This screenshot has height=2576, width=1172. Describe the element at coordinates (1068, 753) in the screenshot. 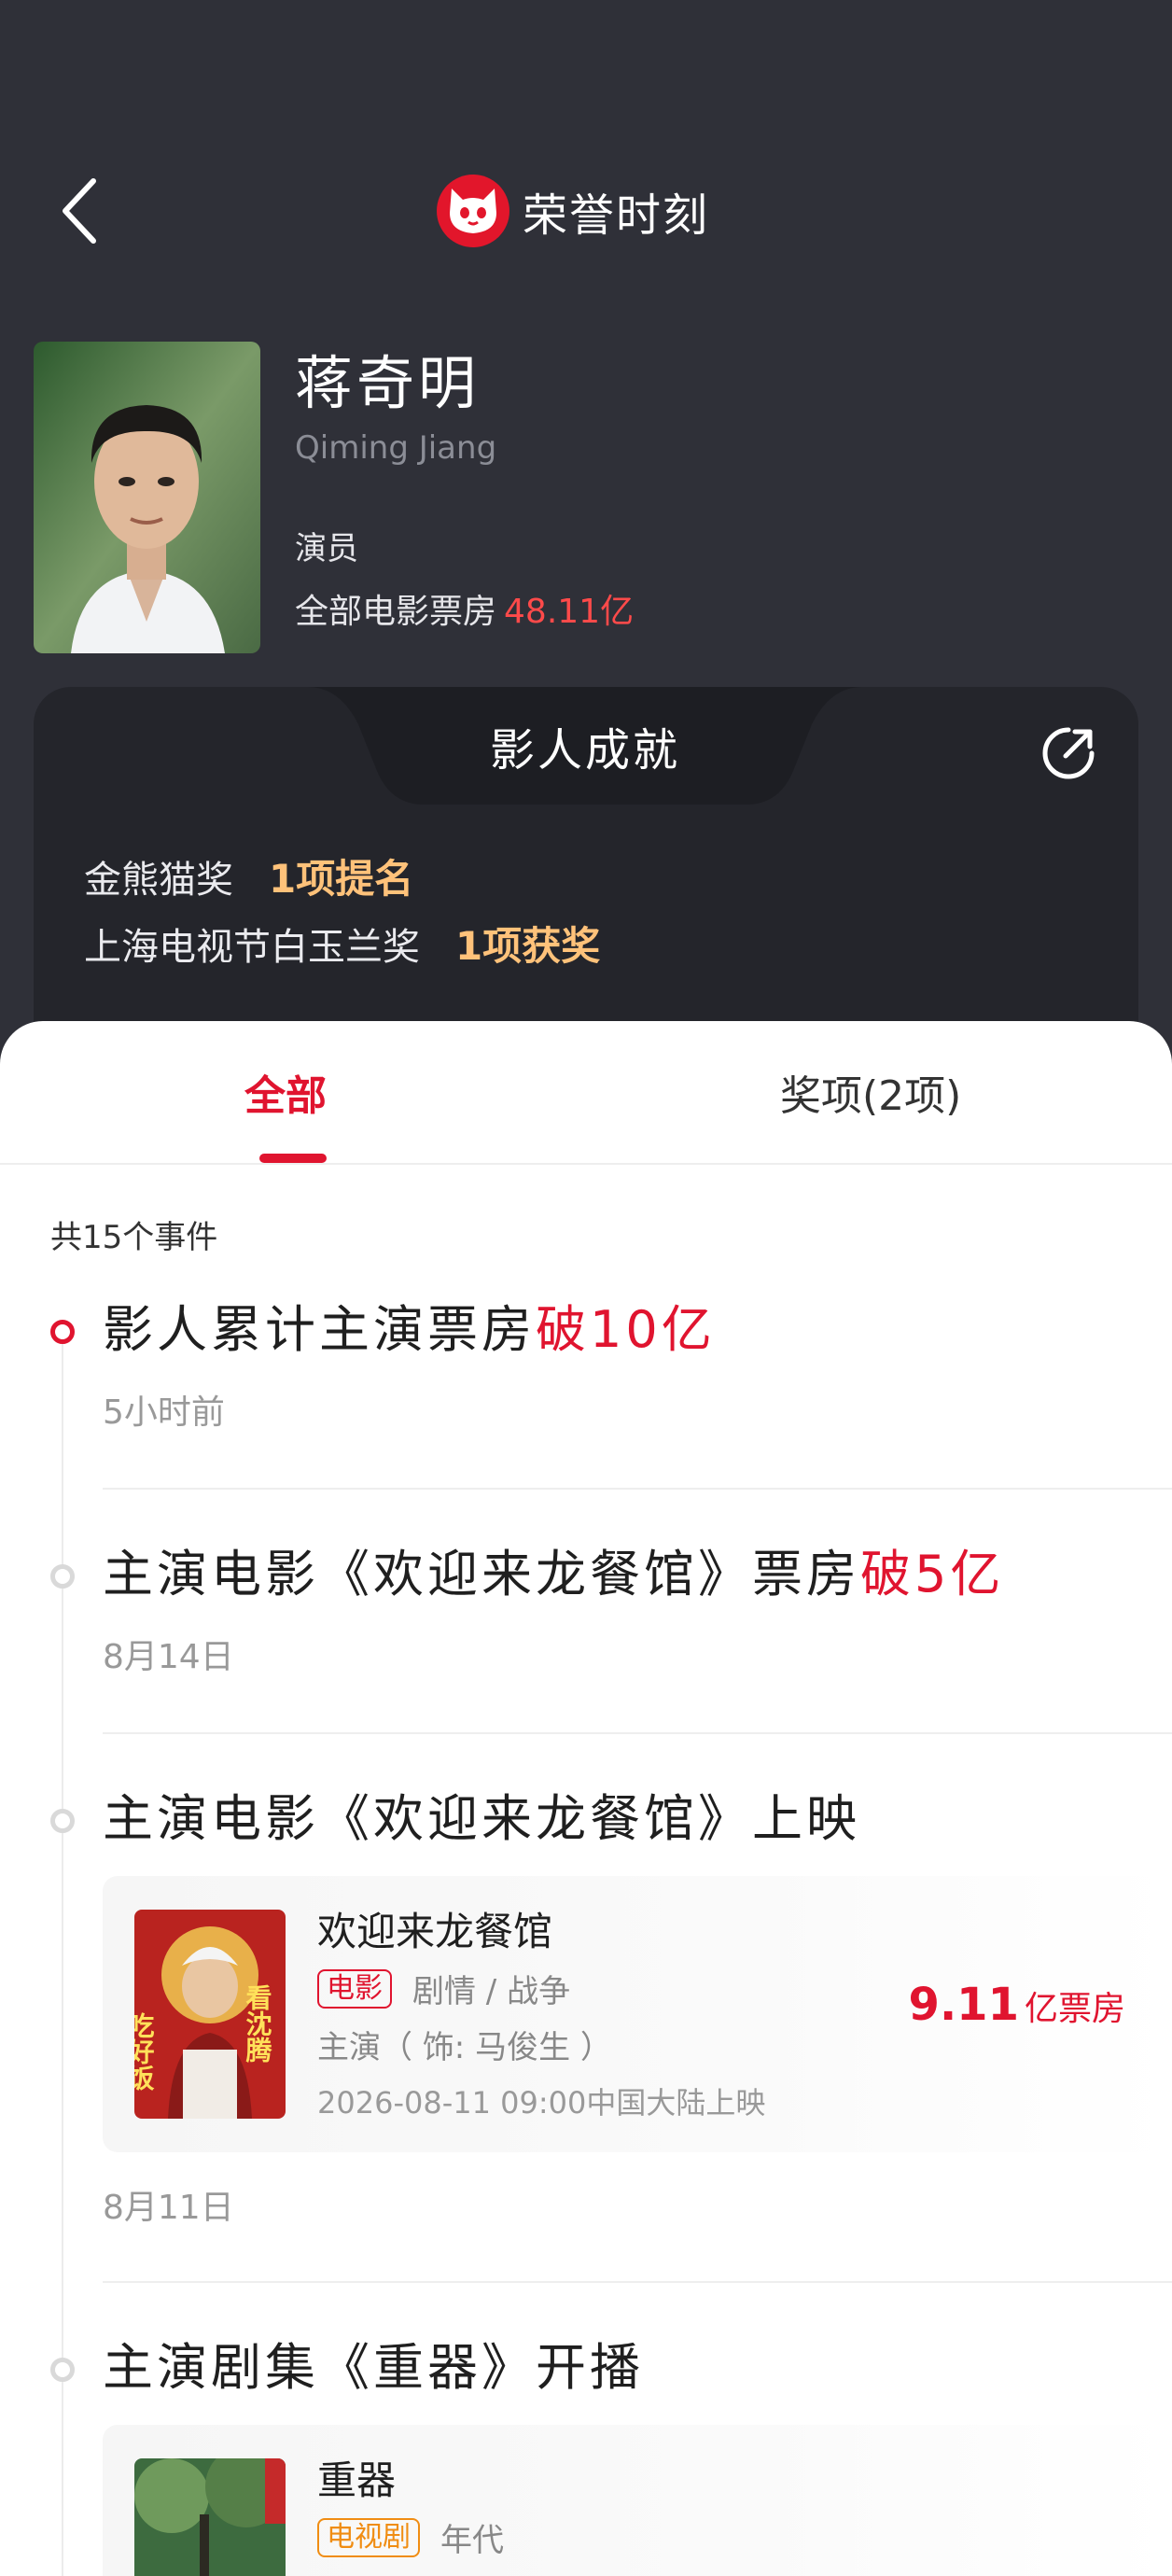

I see `share-icon` at that location.